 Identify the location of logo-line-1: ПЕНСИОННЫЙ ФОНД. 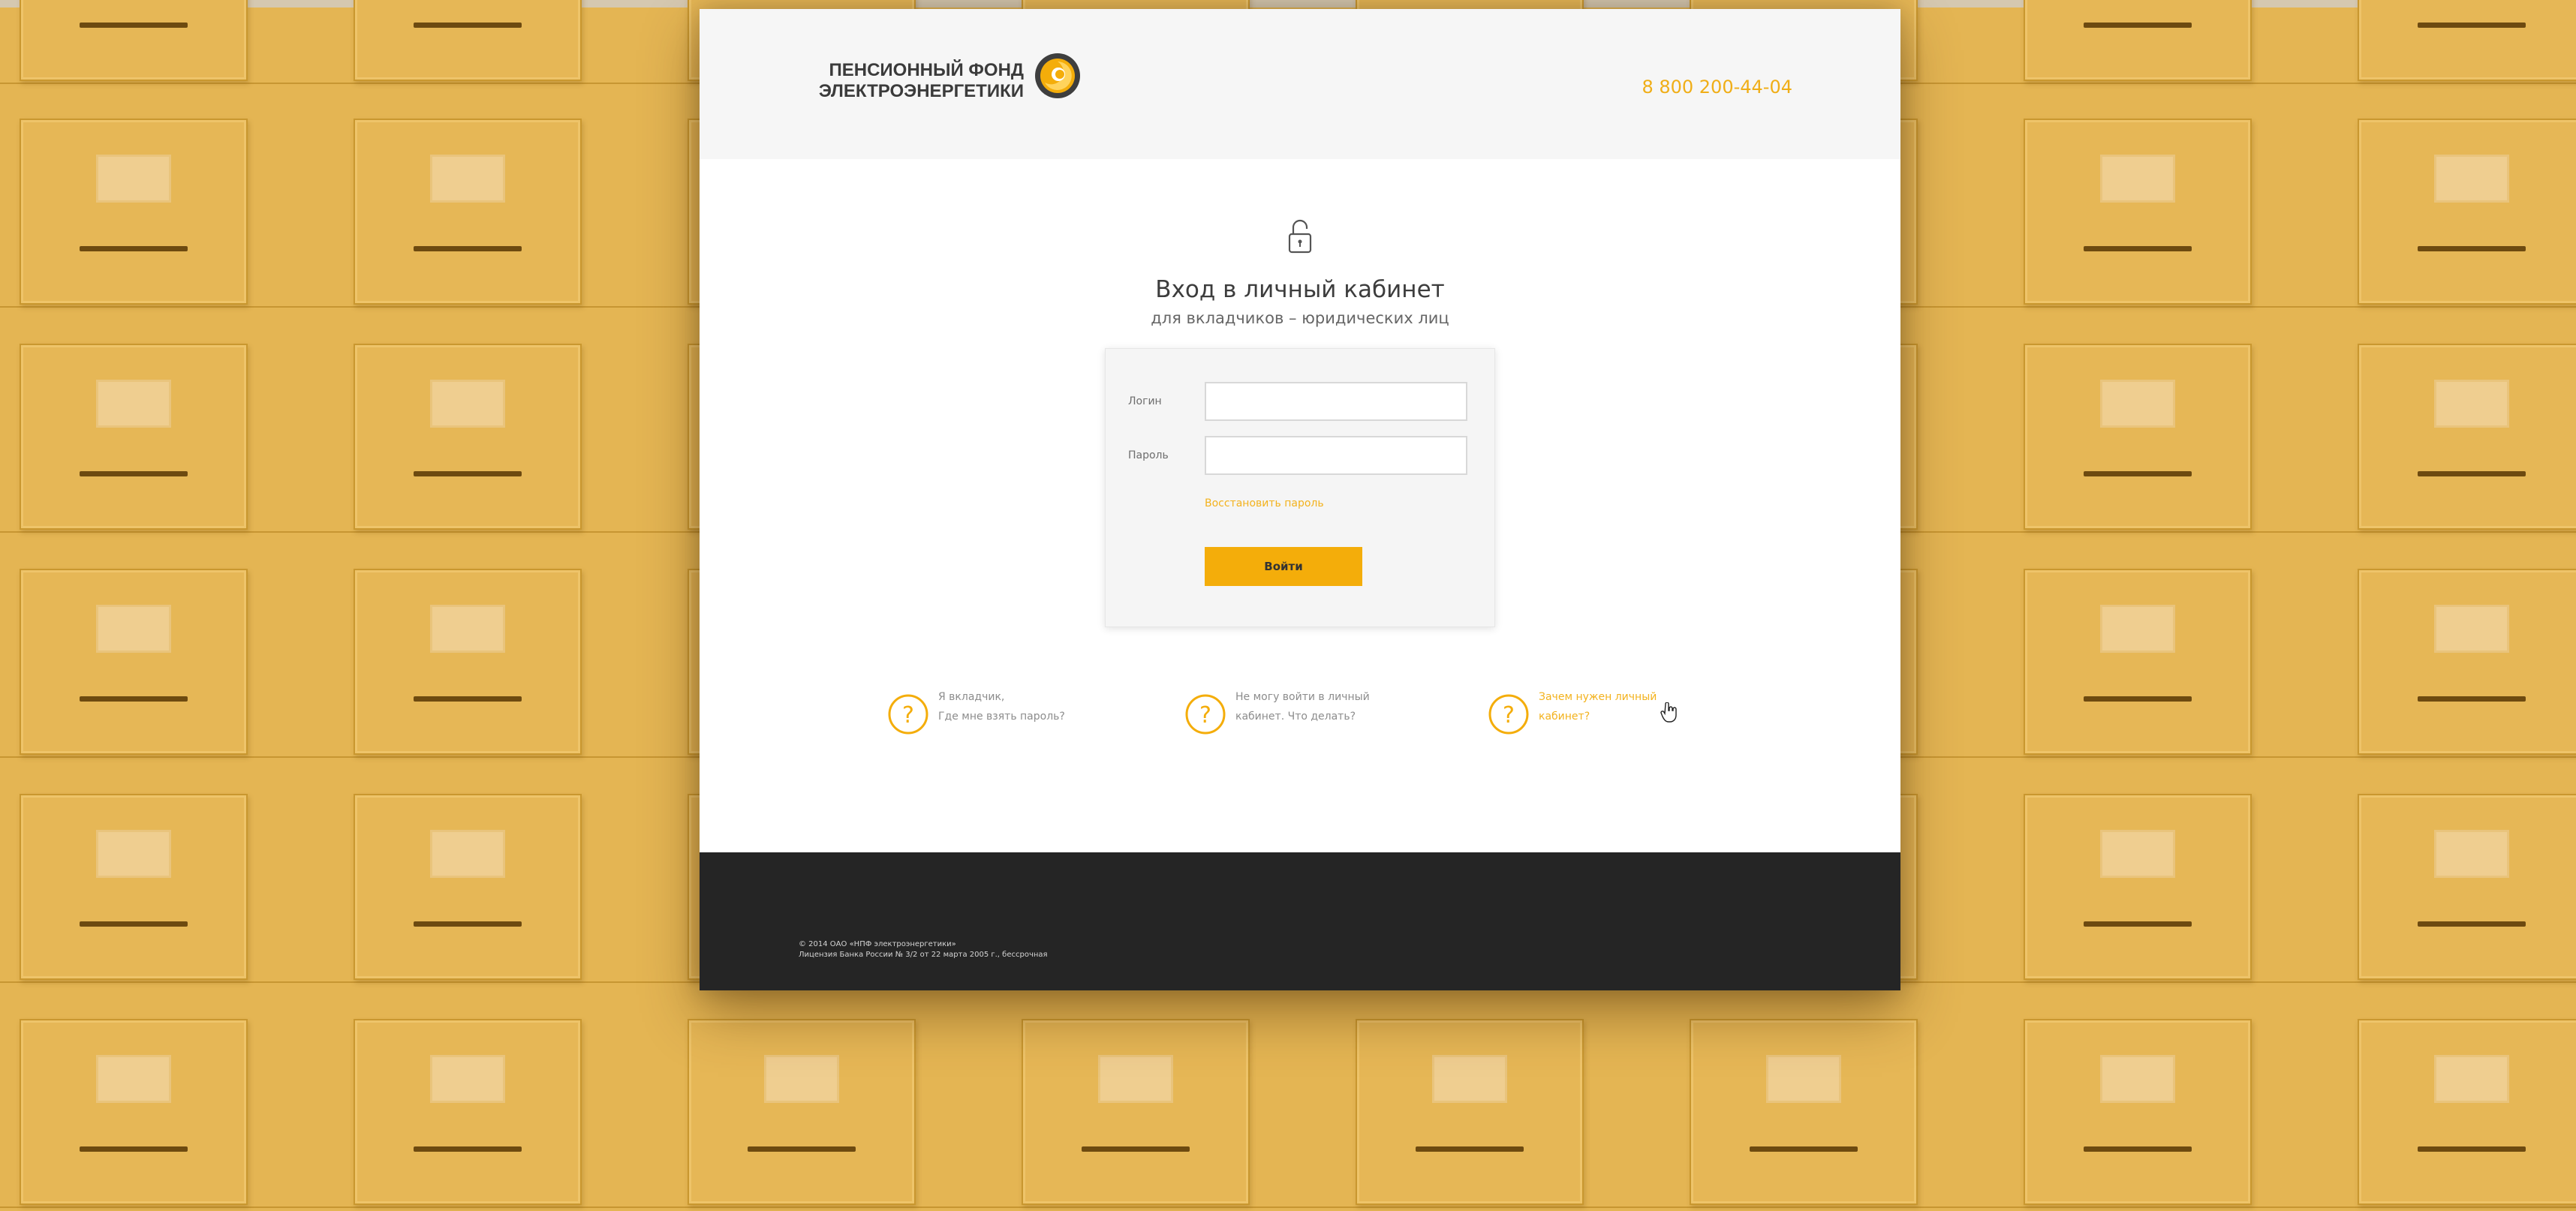
(927, 70).